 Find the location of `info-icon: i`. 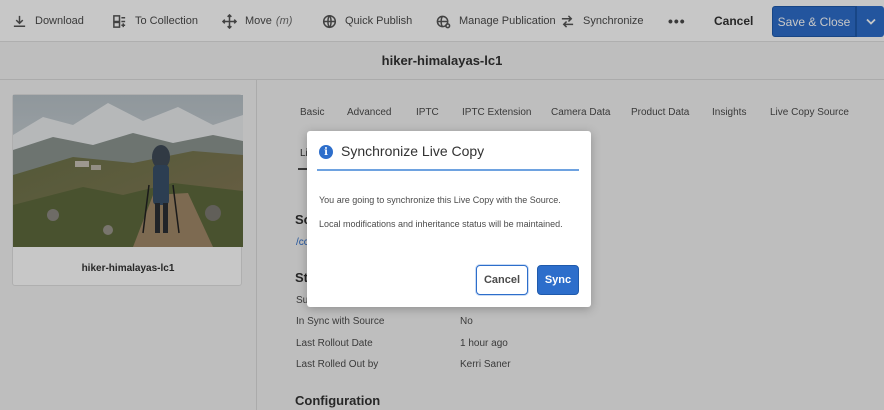

info-icon: i is located at coordinates (326, 152).